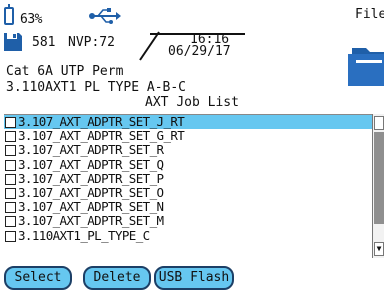 The width and height of the screenshot is (384, 292). What do you see at coordinates (117, 278) in the screenshot?
I see `delete-button: Delete` at bounding box center [117, 278].